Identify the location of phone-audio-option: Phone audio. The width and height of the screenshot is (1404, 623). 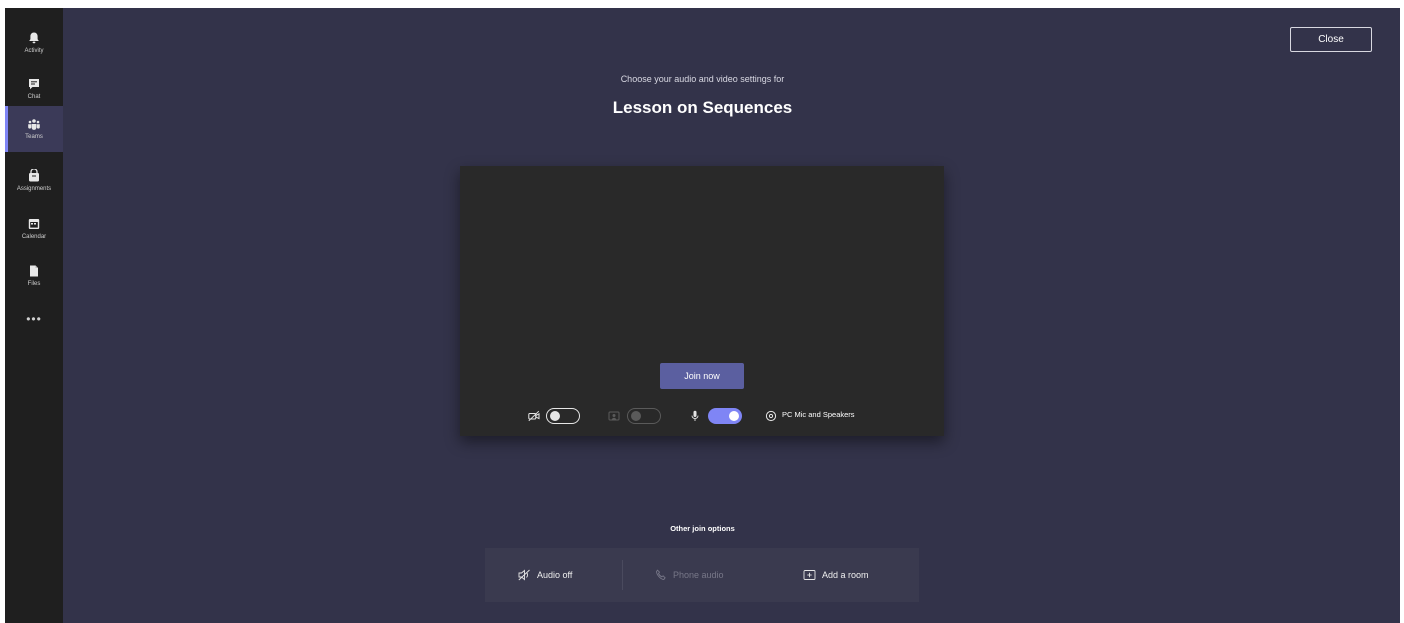
(689, 575).